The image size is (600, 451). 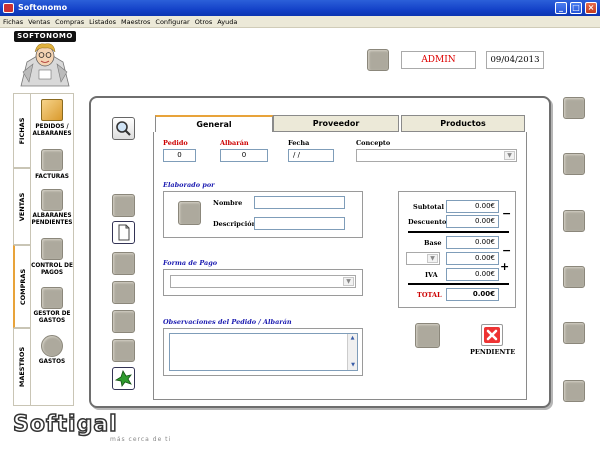 What do you see at coordinates (436, 155) in the screenshot?
I see `concepto-select: ▼` at bounding box center [436, 155].